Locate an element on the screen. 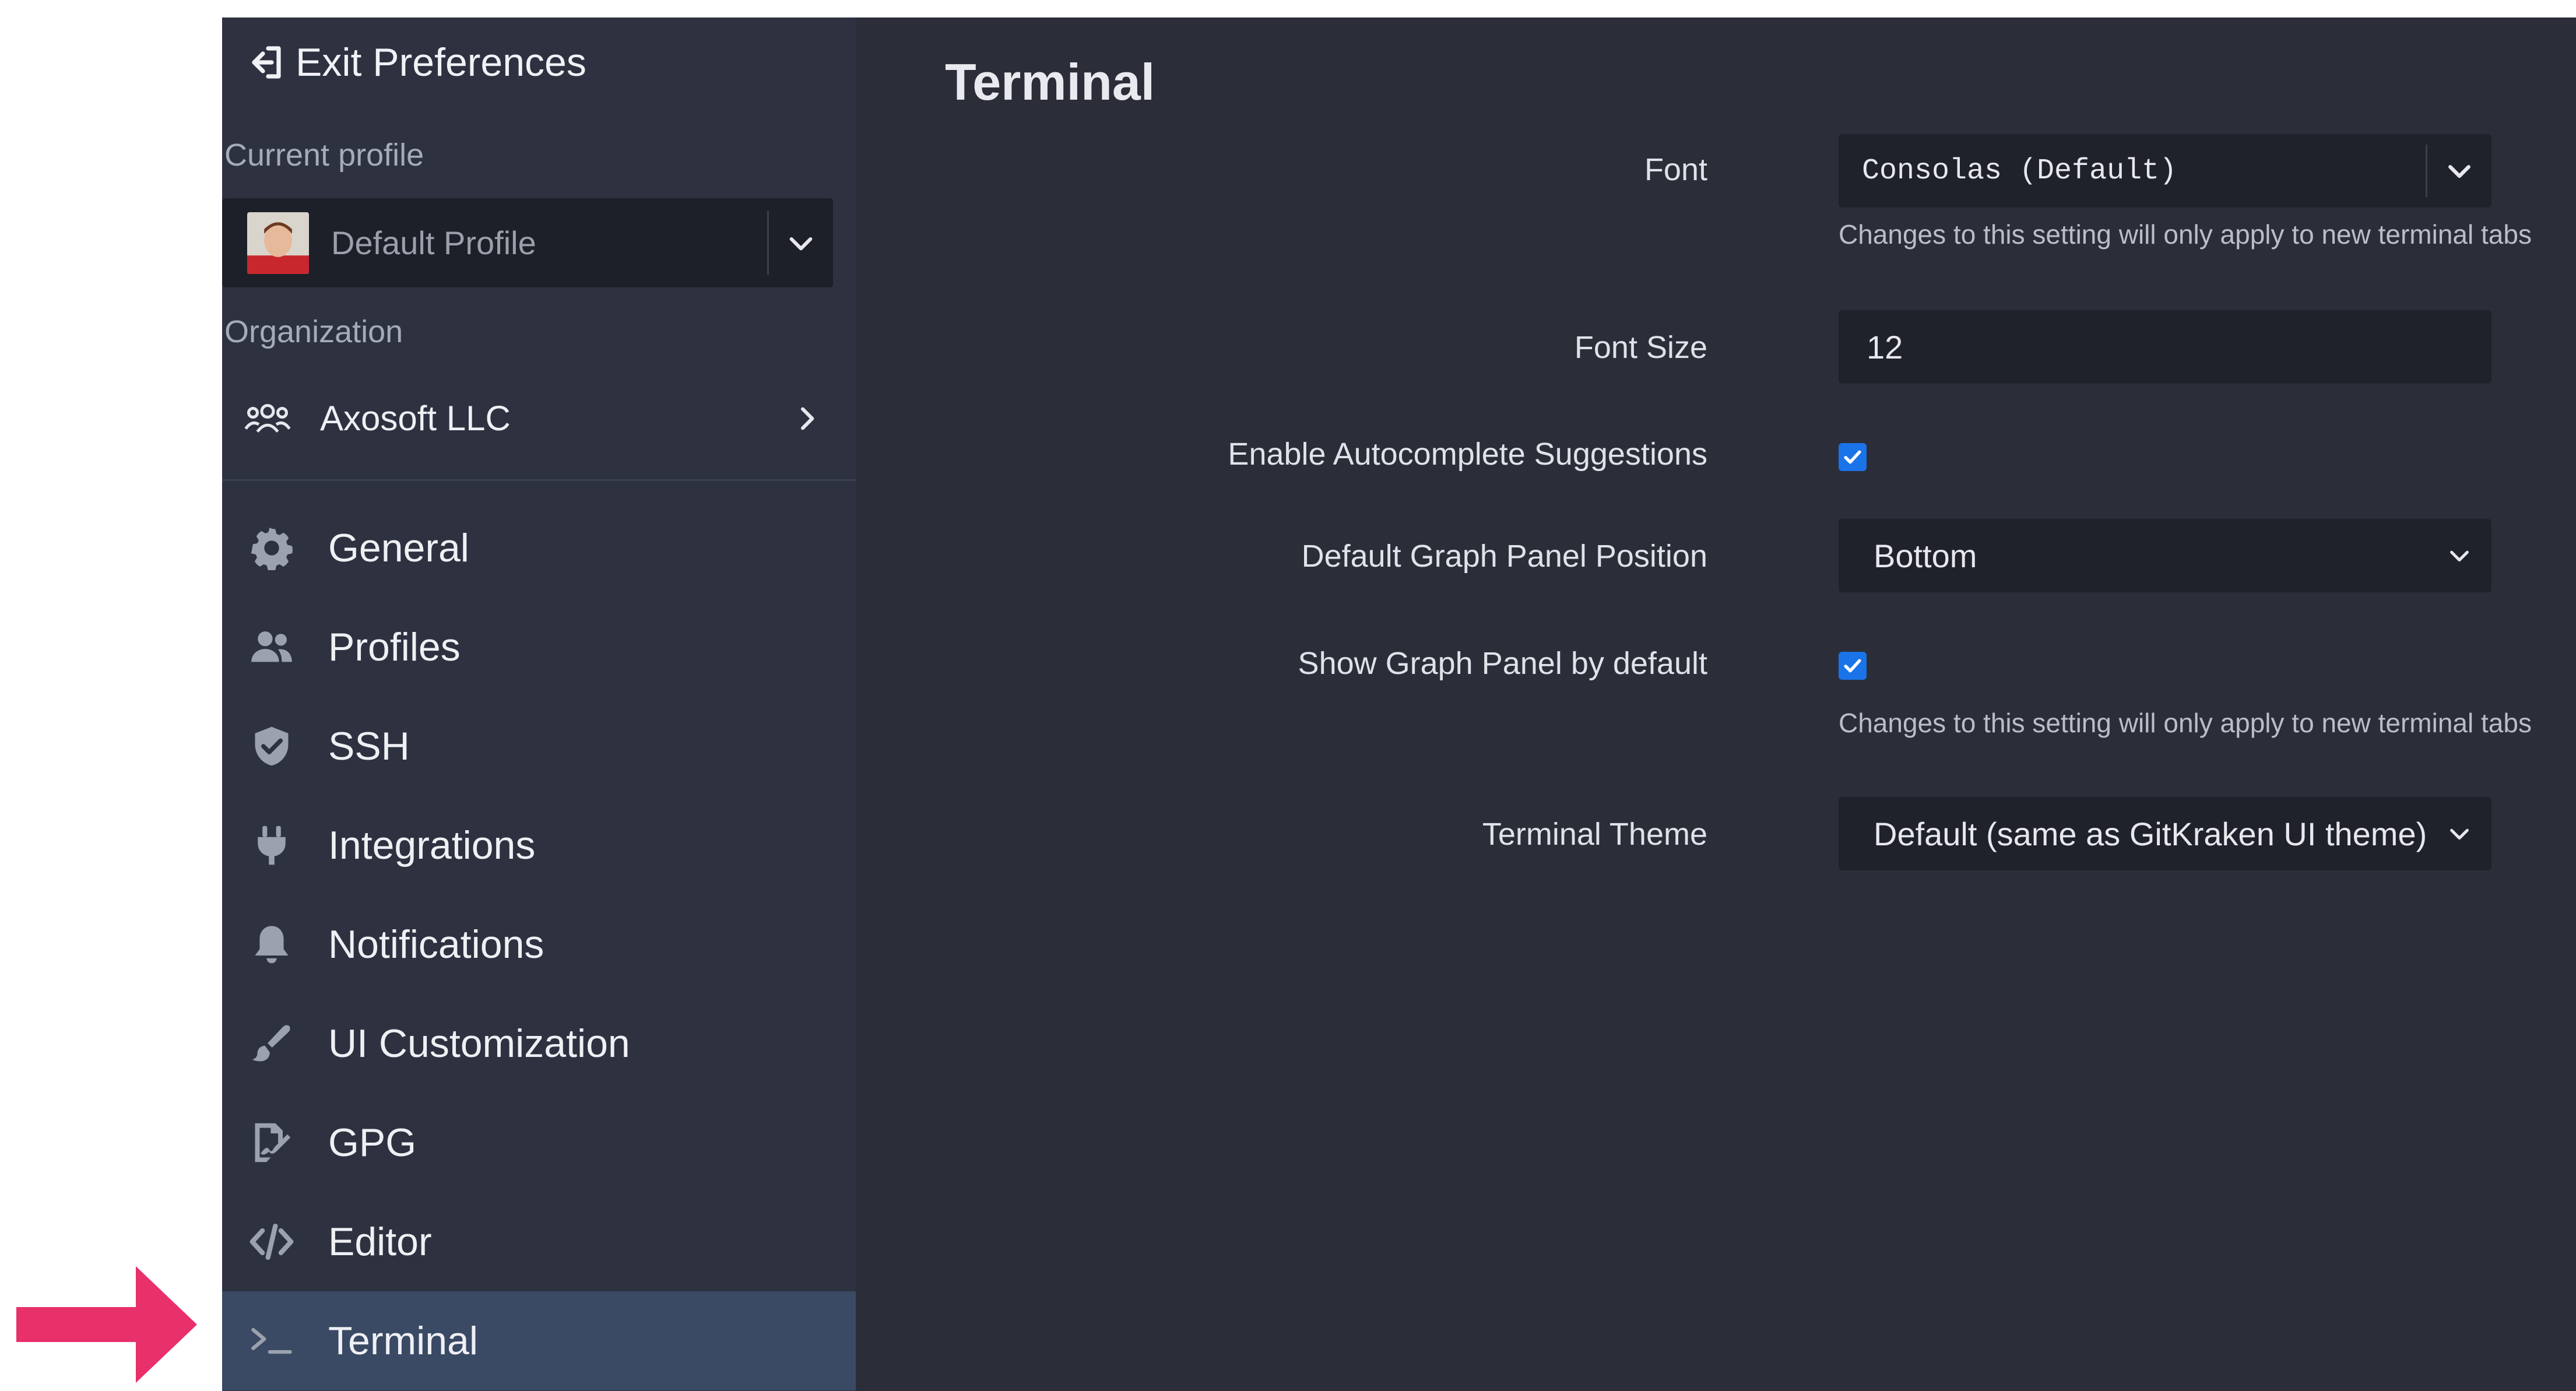 The width and height of the screenshot is (2576, 1391). sidebar-item-integrations: Integrations is located at coordinates (539, 846).